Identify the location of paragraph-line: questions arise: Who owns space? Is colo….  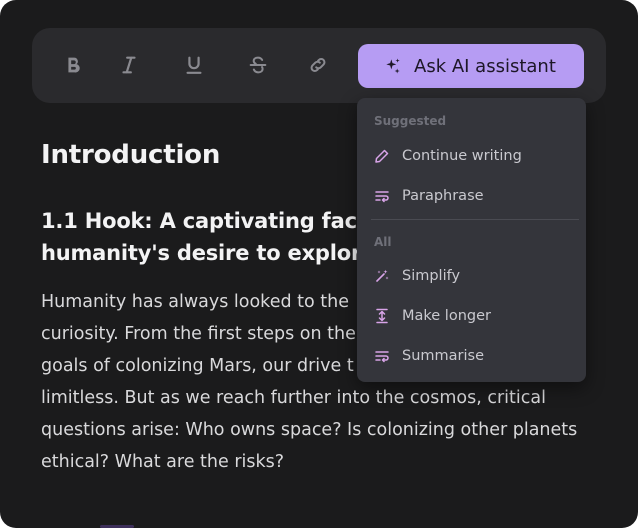
(309, 430).